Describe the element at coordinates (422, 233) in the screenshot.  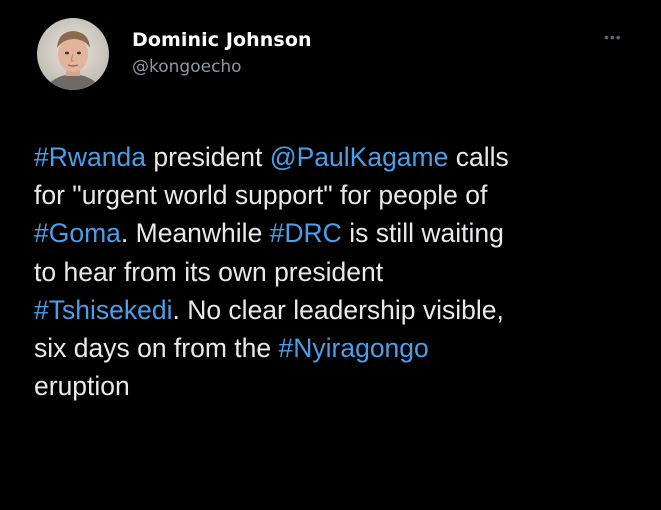
I see `tweet-text-segment: is still waiting` at that location.